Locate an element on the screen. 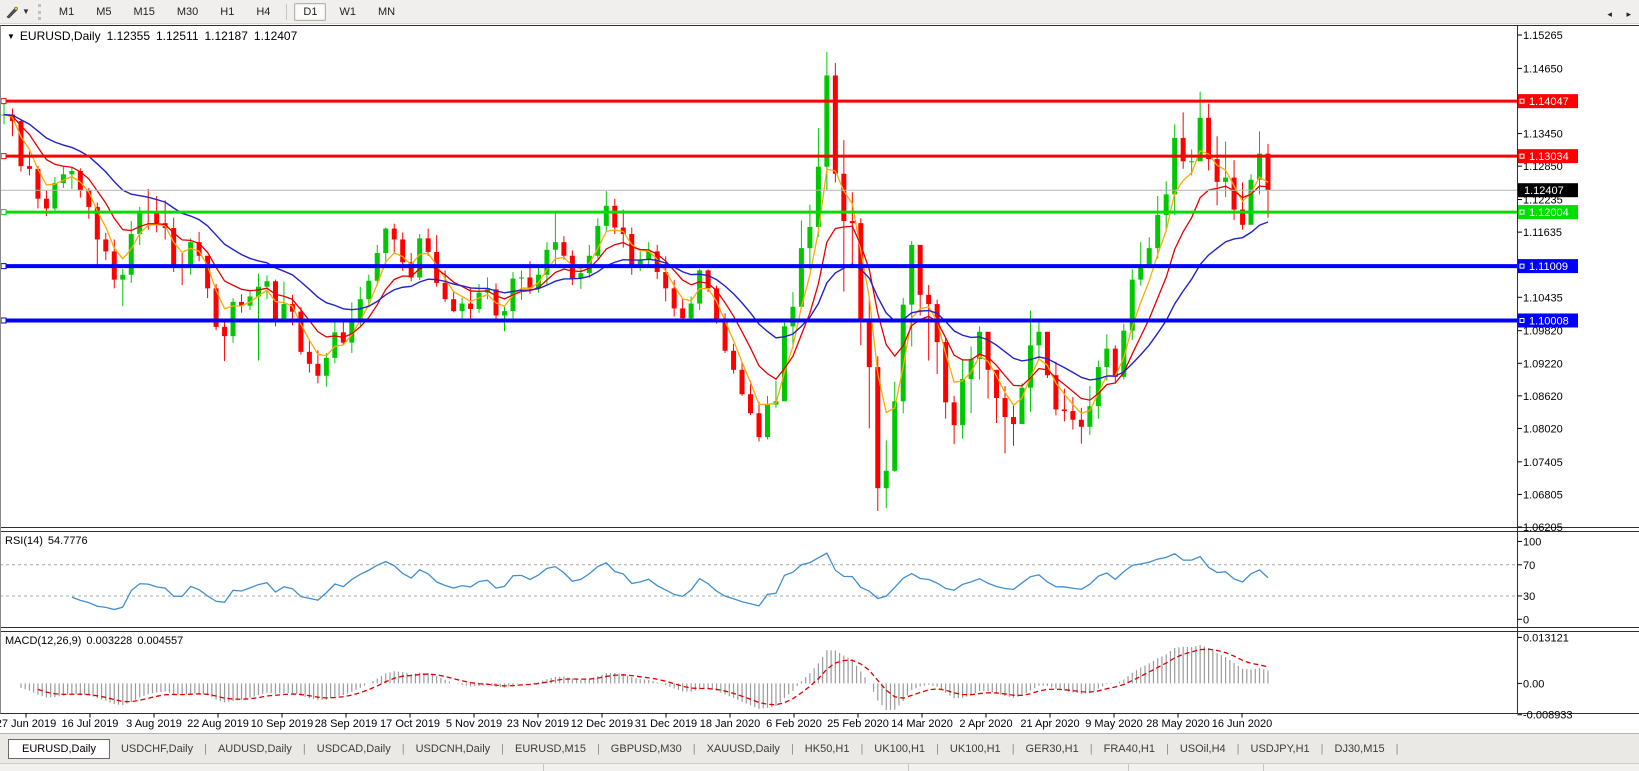 The width and height of the screenshot is (1639, 771). ohlc-high: 1.12511 is located at coordinates (177, 36).